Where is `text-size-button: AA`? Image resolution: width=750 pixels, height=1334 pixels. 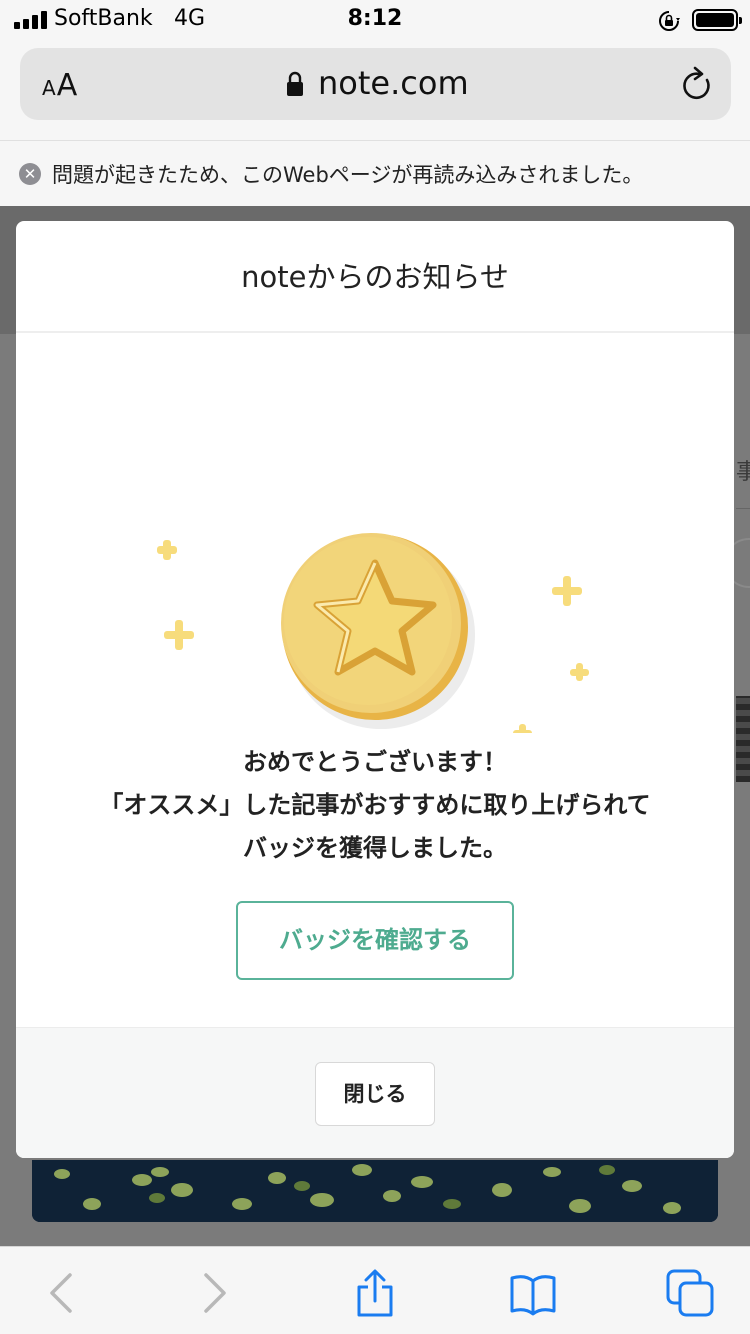
text-size-button: AA is located at coordinates (60, 85).